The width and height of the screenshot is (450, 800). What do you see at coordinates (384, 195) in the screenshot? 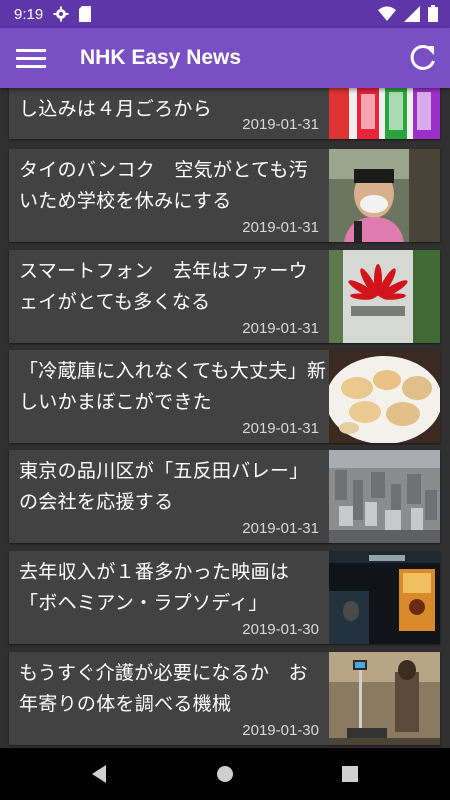
I see `boy-with-mask-thumbnail` at bounding box center [384, 195].